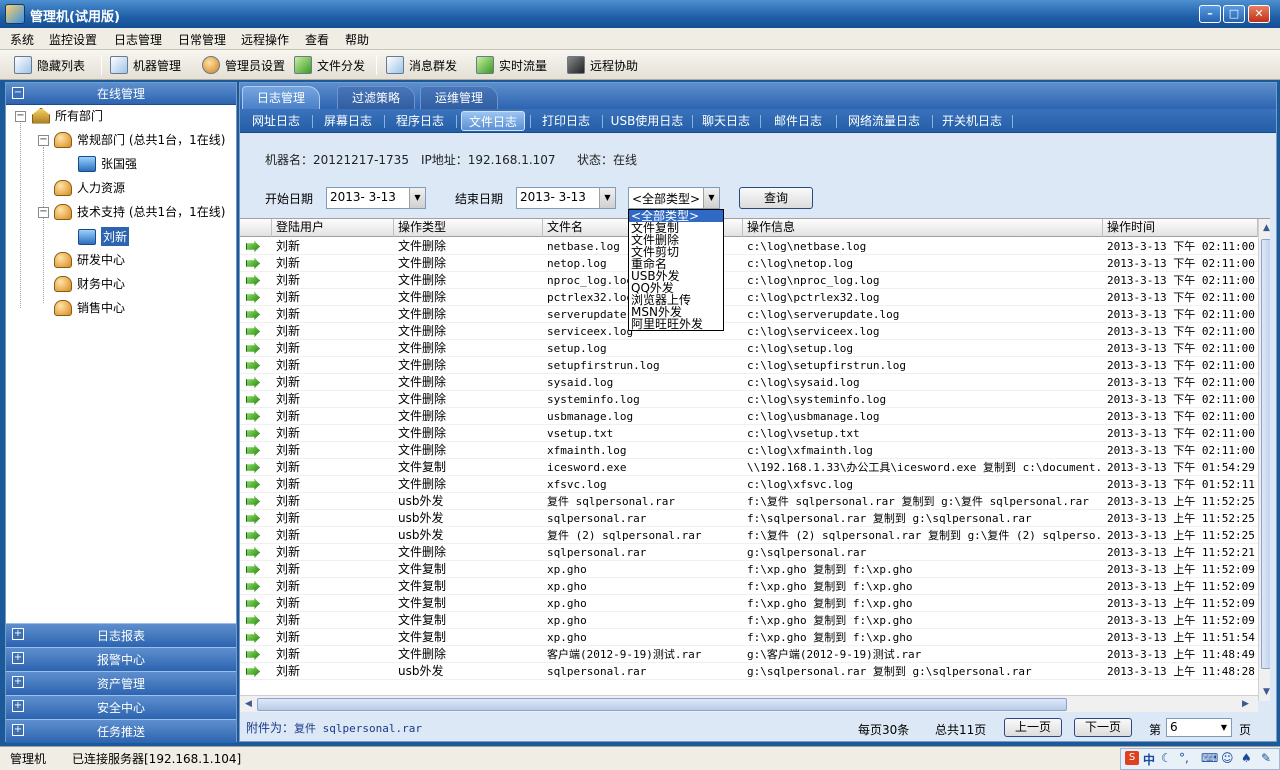 This screenshot has width=1280, height=770. Describe the element at coordinates (459, 97) in the screenshot. I see `tab-ops-management: 运维管理` at that location.